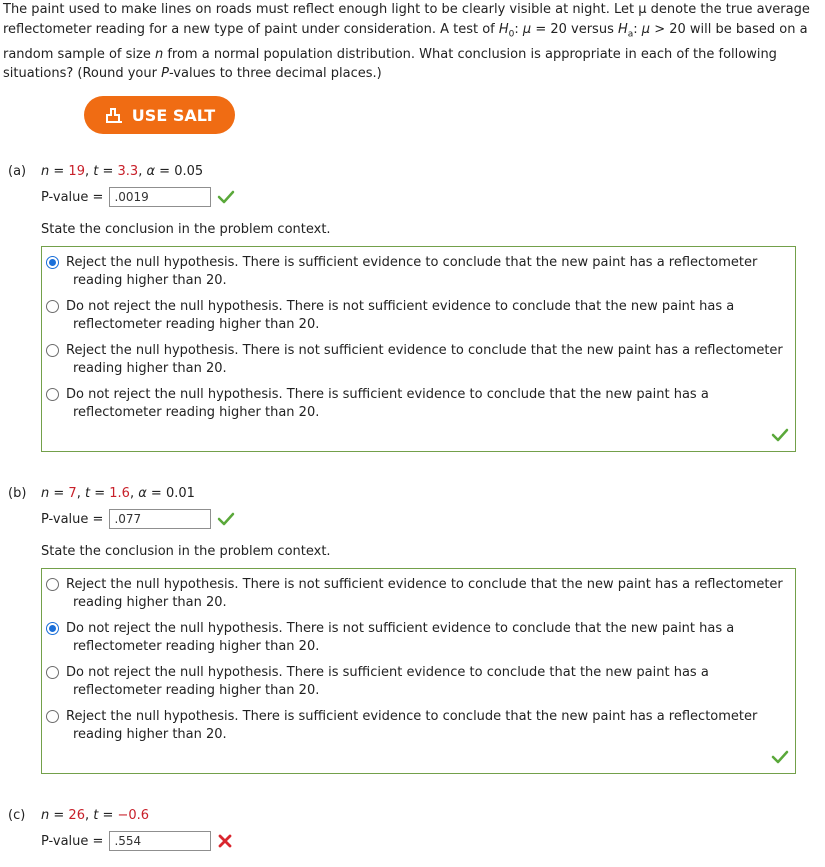 The height and width of the screenshot is (867, 825). I want to click on part-c-pvalue-input: .554, so click(160, 841).